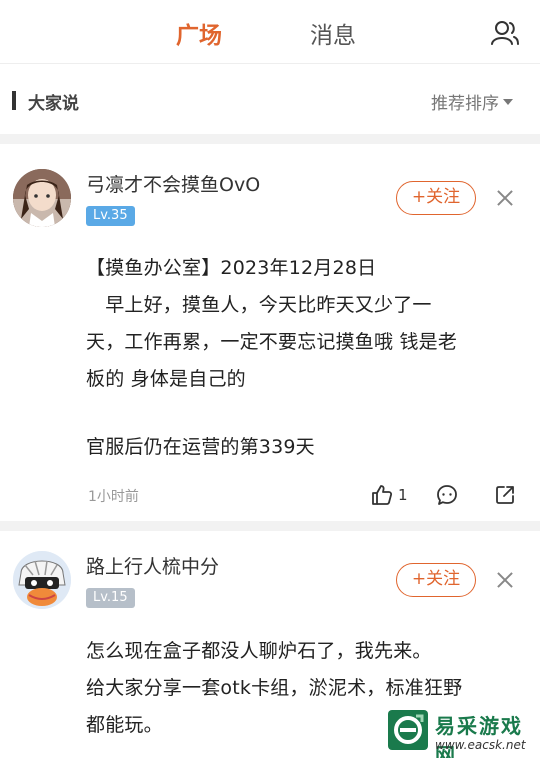 The width and height of the screenshot is (540, 758). What do you see at coordinates (152, 565) in the screenshot?
I see `username: 路上行人梳中分` at bounding box center [152, 565].